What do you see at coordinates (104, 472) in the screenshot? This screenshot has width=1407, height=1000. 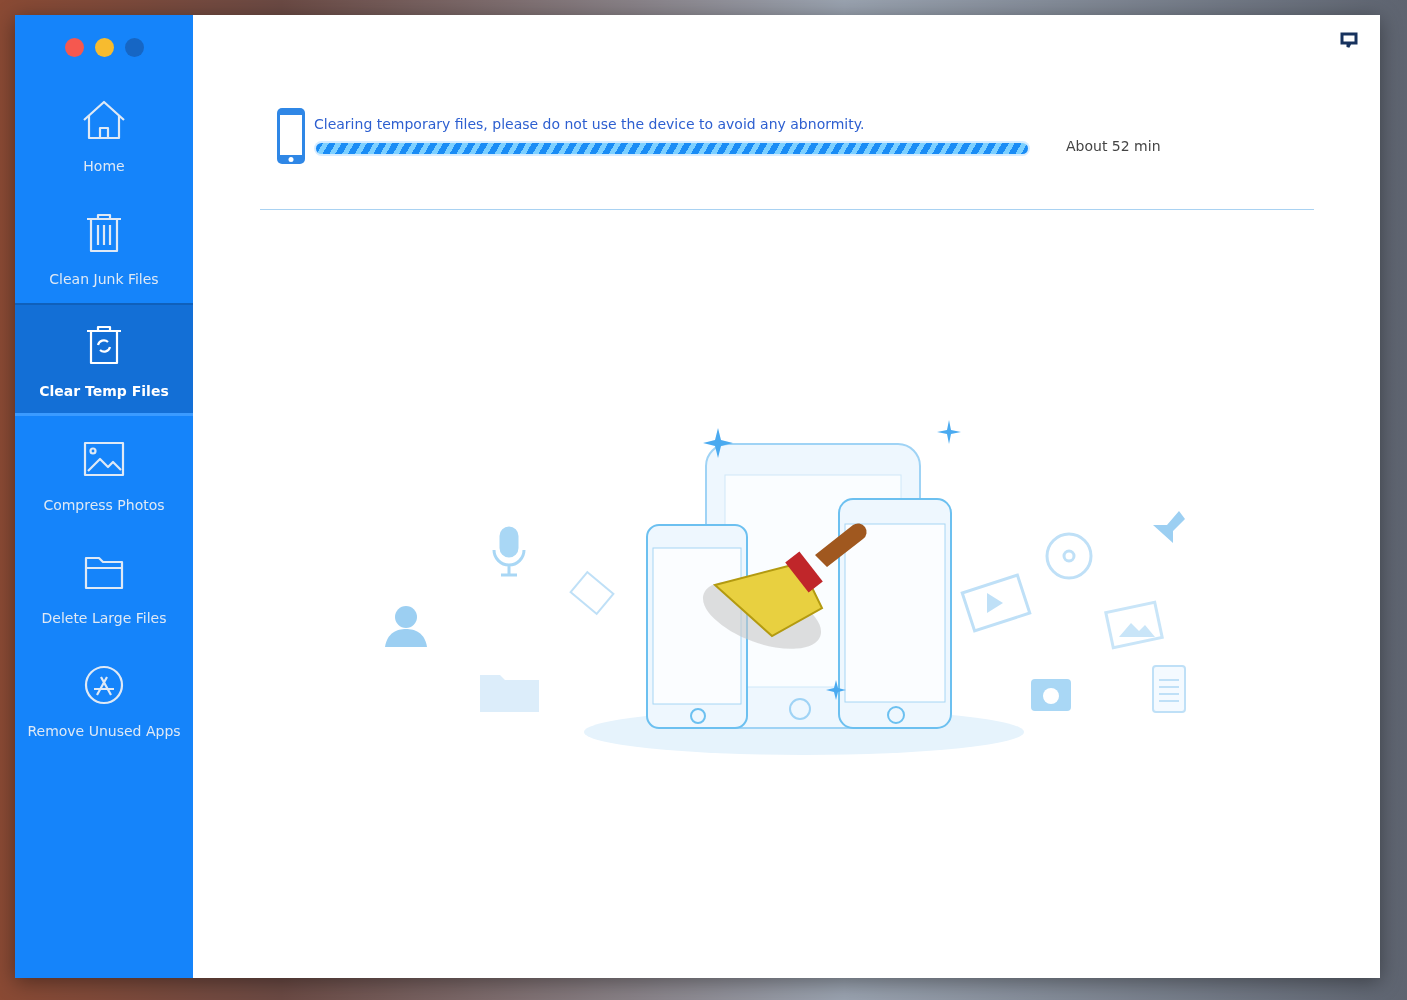 I see `sidebar-item: Compress Photos` at bounding box center [104, 472].